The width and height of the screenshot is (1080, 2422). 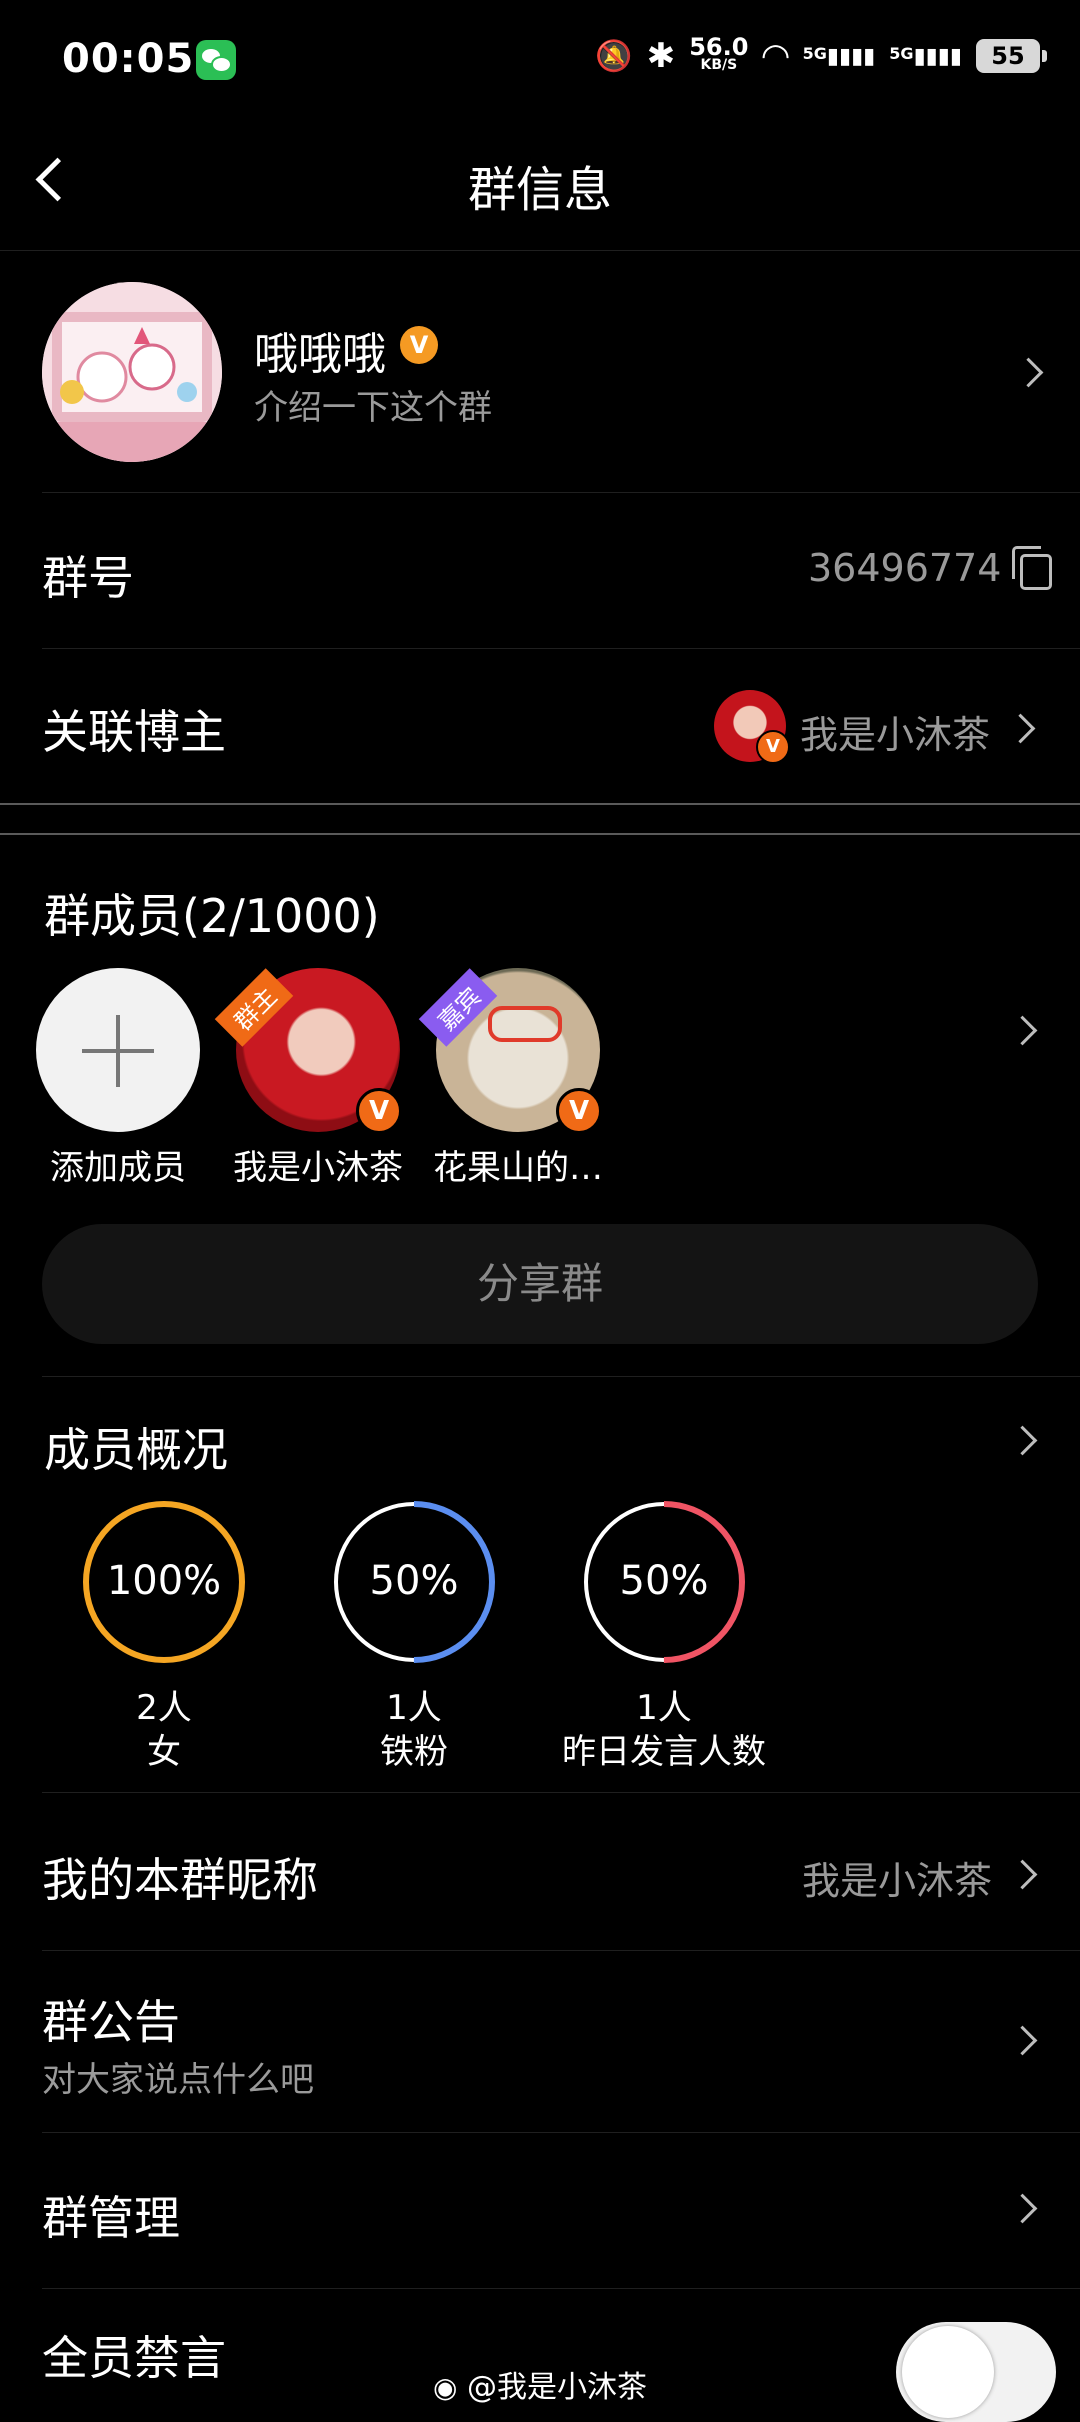 What do you see at coordinates (216, 60) in the screenshot?
I see `wechat-notification-icon` at bounding box center [216, 60].